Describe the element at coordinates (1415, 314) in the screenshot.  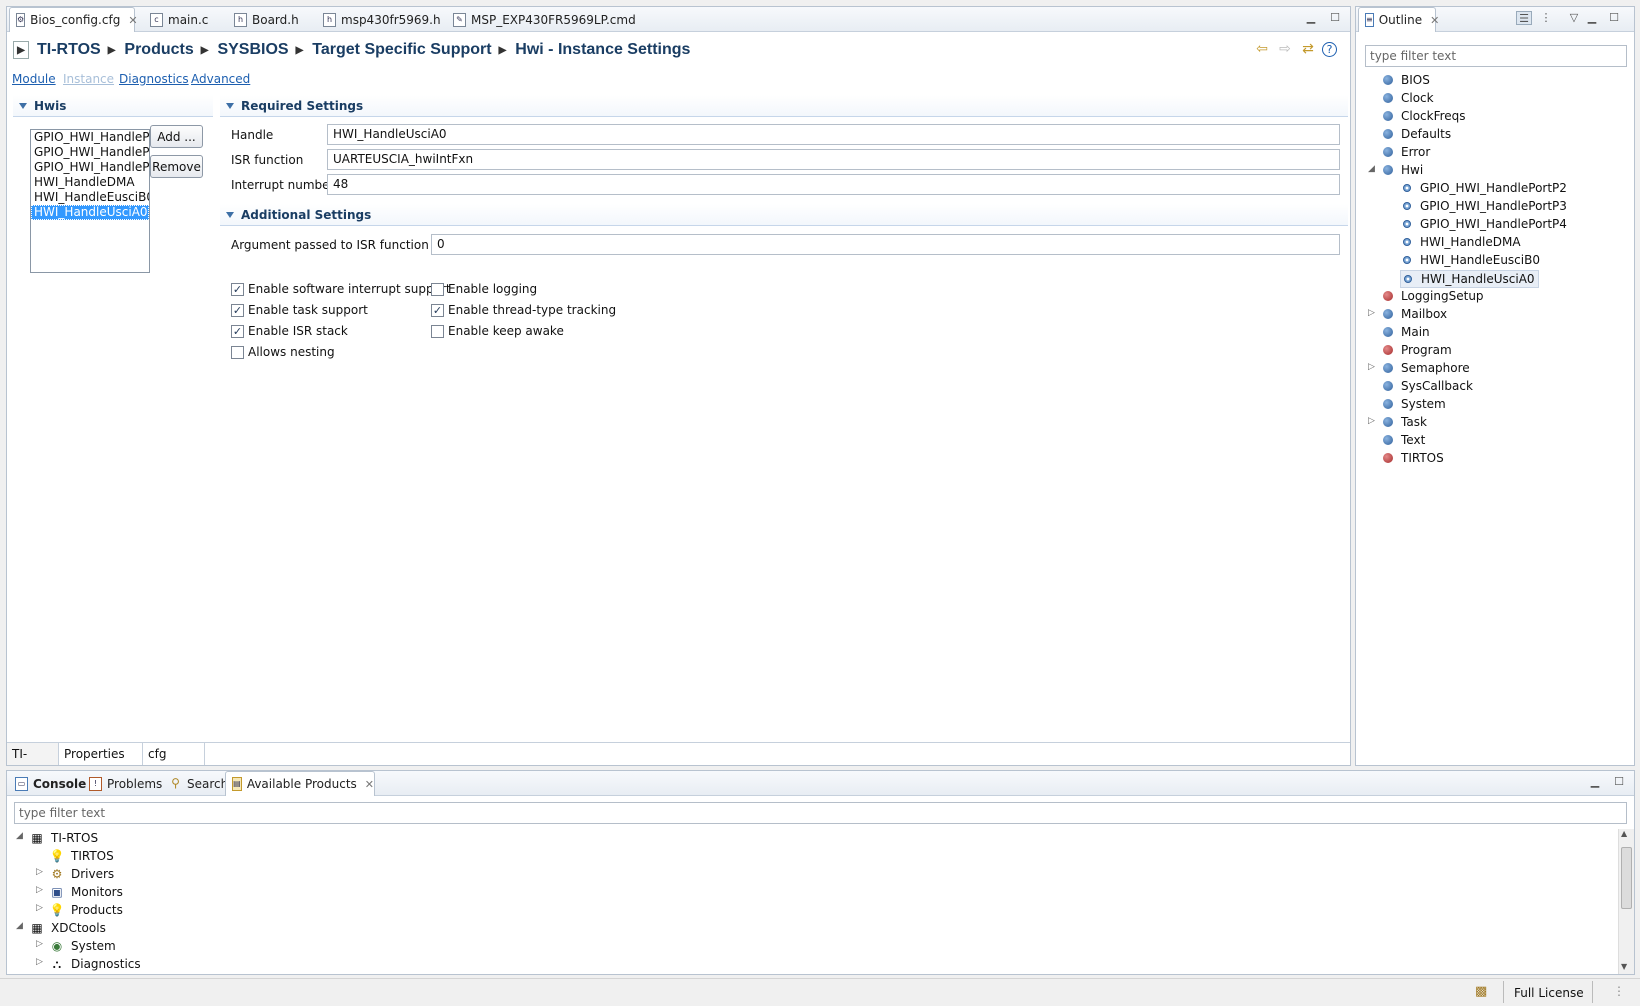
I see `outline-item-mailbox: Mailbox` at that location.